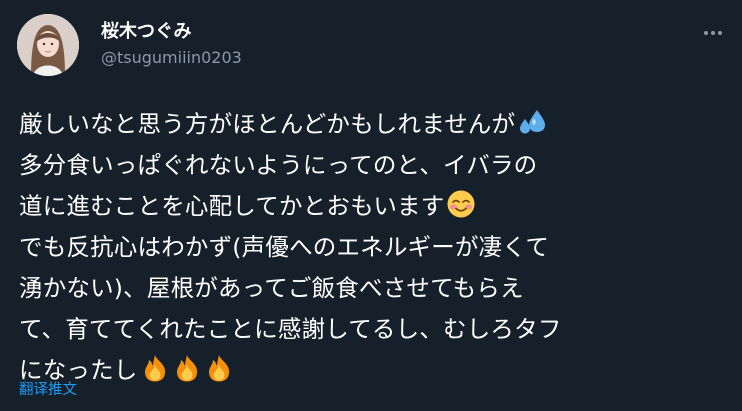 The width and height of the screenshot is (742, 411). I want to click on translate-tweet-link: 翻译推文, so click(48, 388).